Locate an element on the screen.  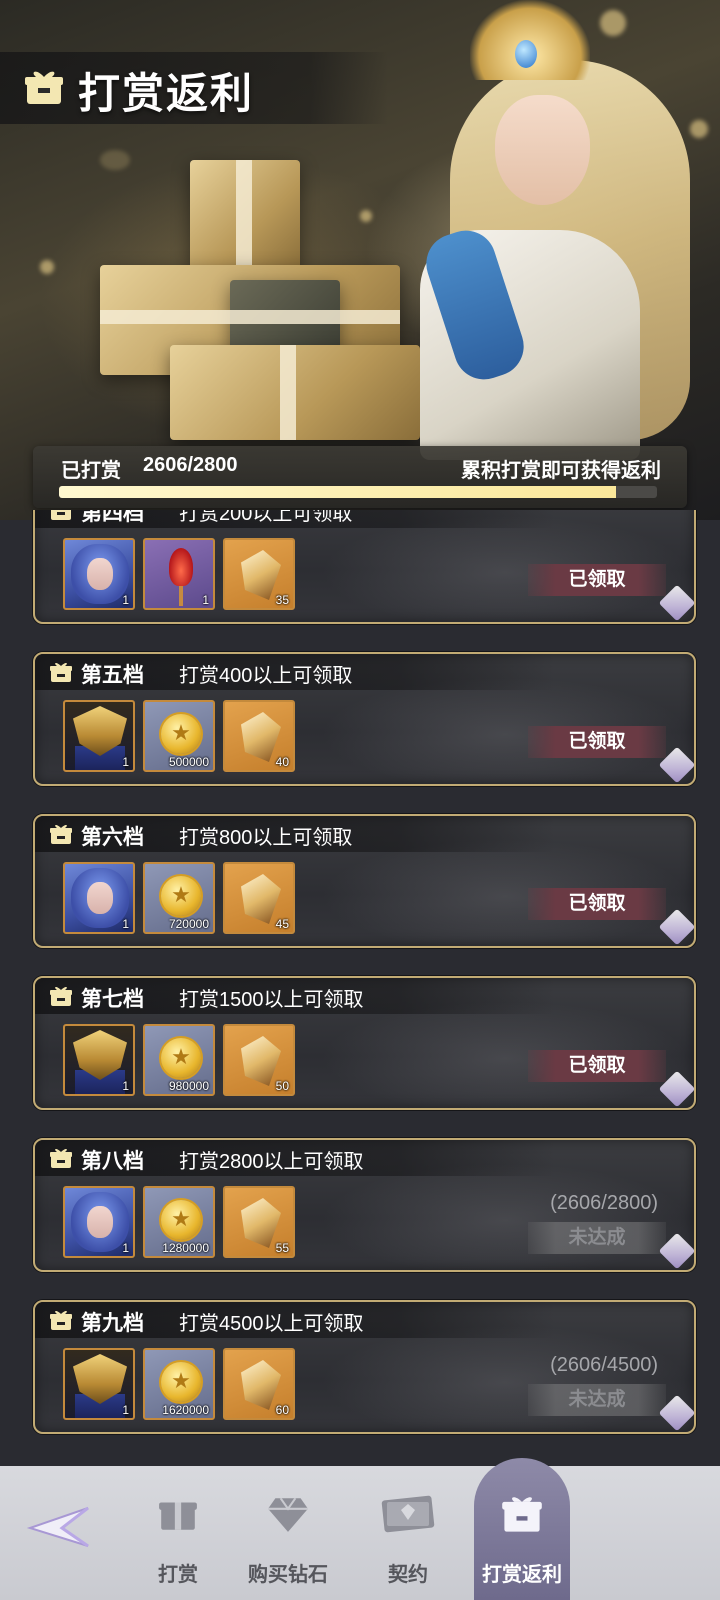
back-arrow-icon is located at coordinates (57, 1527).